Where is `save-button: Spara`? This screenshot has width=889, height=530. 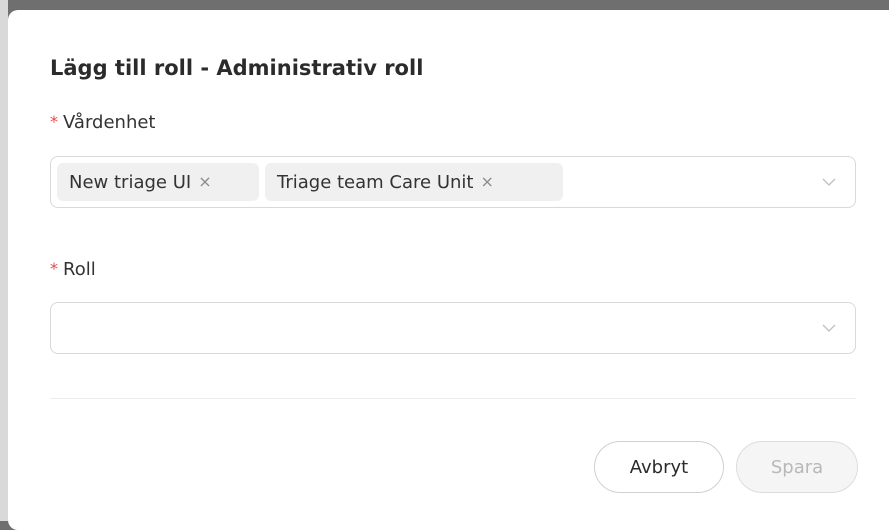
save-button: Spara is located at coordinates (797, 467).